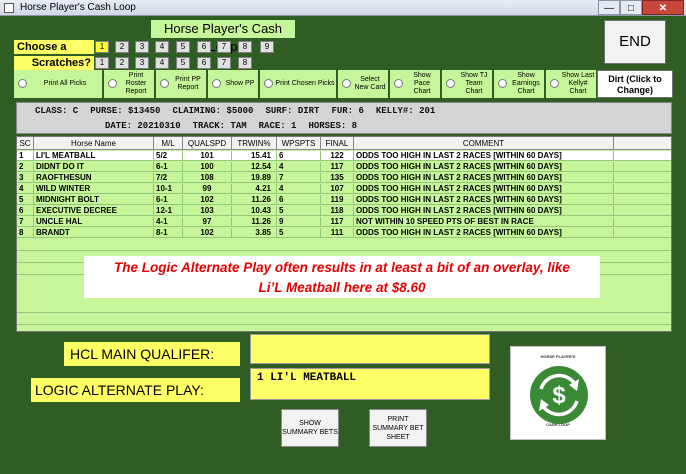 The height and width of the screenshot is (474, 686). Describe the element at coordinates (102, 63) in the screenshot. I see `scratch-button-1: 1` at that location.